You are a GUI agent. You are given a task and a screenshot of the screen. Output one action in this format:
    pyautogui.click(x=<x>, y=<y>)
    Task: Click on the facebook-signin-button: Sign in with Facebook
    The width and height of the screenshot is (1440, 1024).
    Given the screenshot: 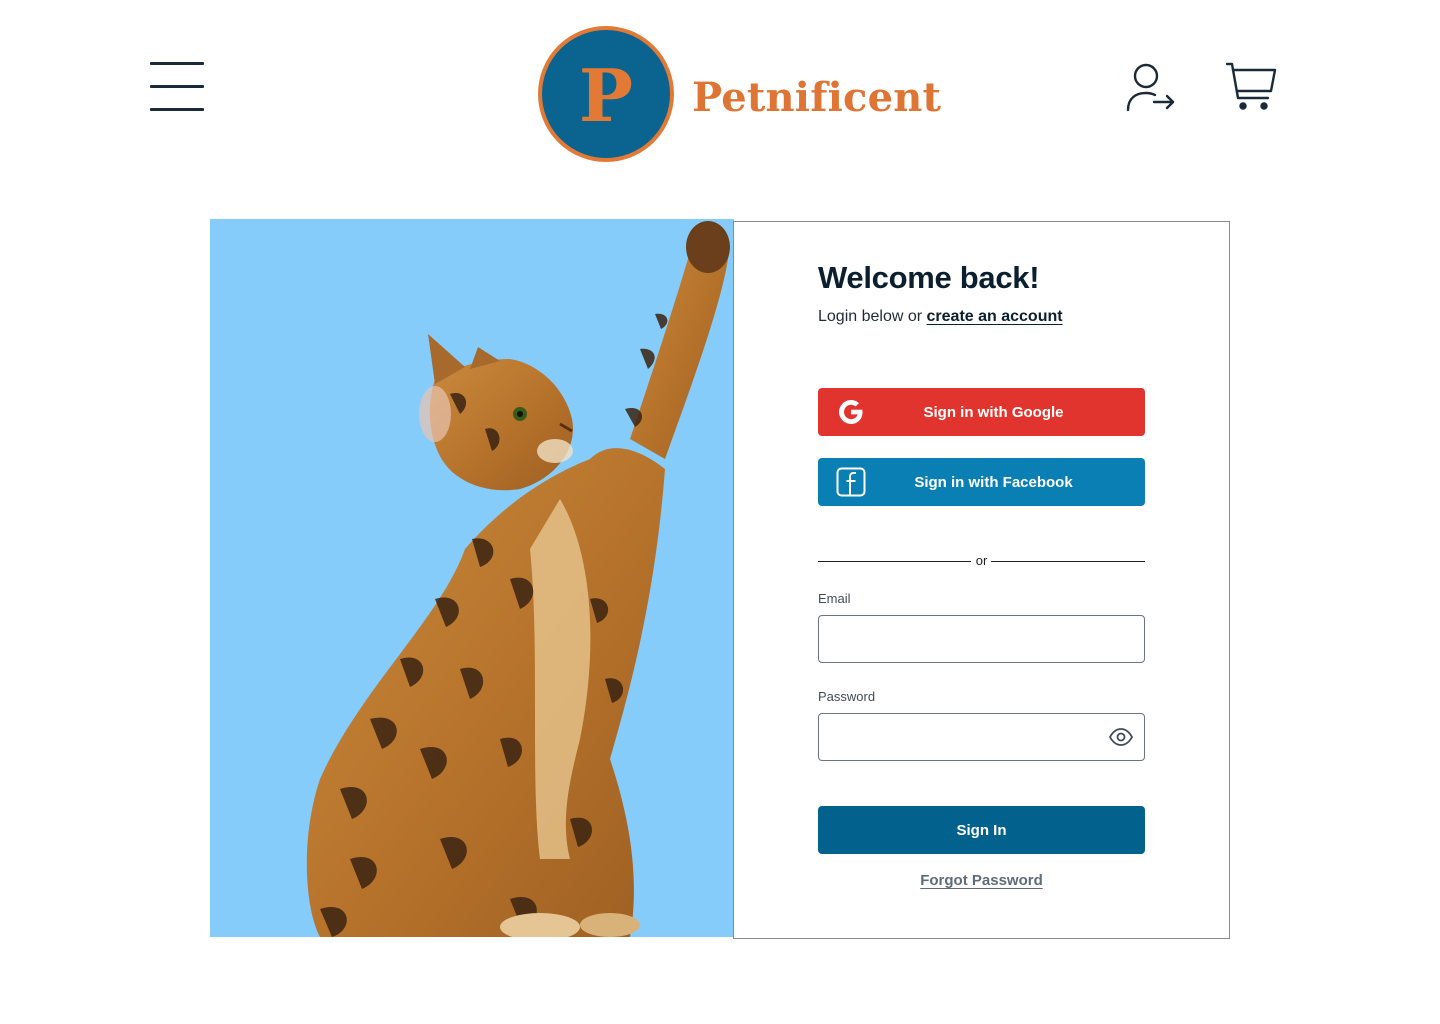 What is the action you would take?
    pyautogui.click(x=981, y=482)
    